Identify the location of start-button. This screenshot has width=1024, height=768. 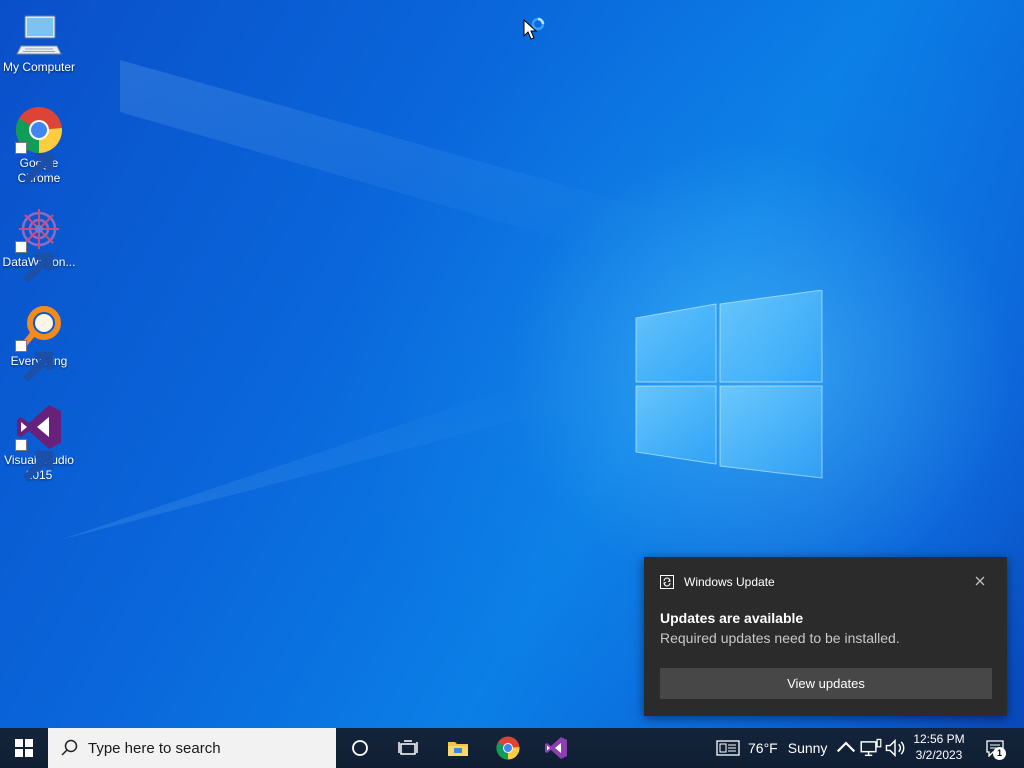
(24, 748).